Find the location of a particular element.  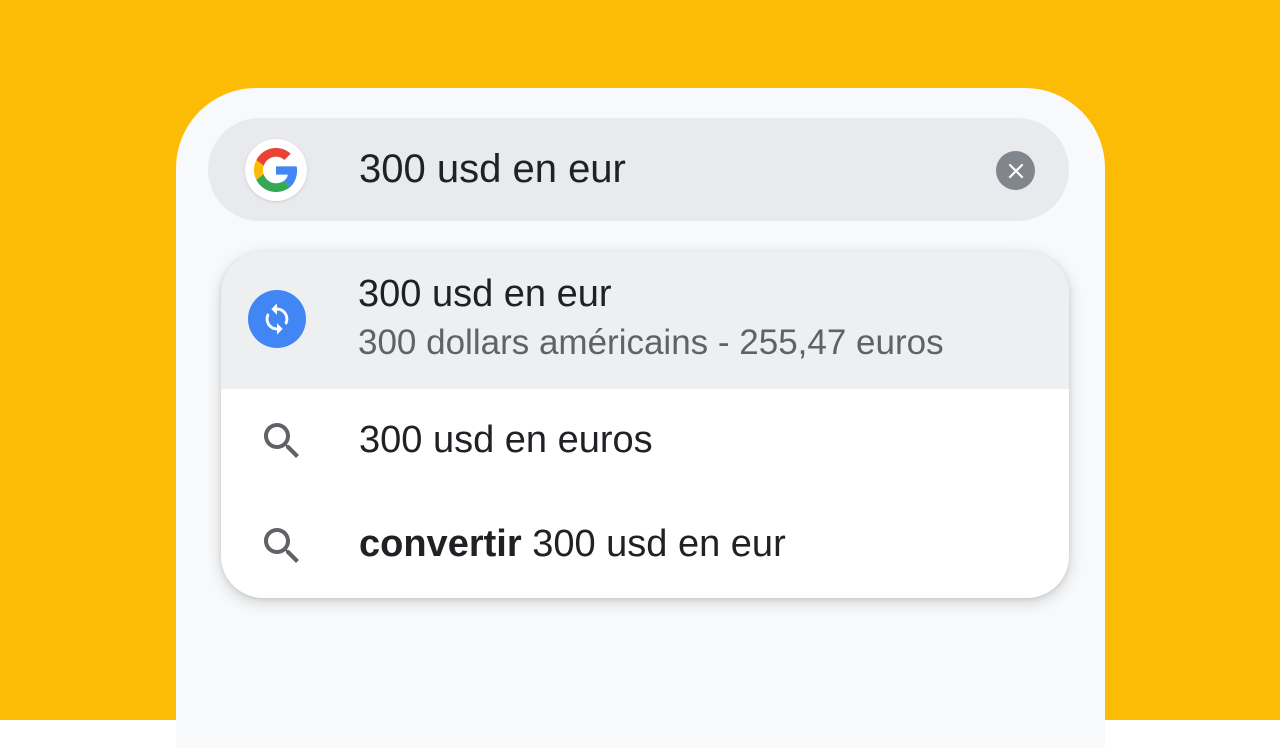

google-g-icon is located at coordinates (276, 170).